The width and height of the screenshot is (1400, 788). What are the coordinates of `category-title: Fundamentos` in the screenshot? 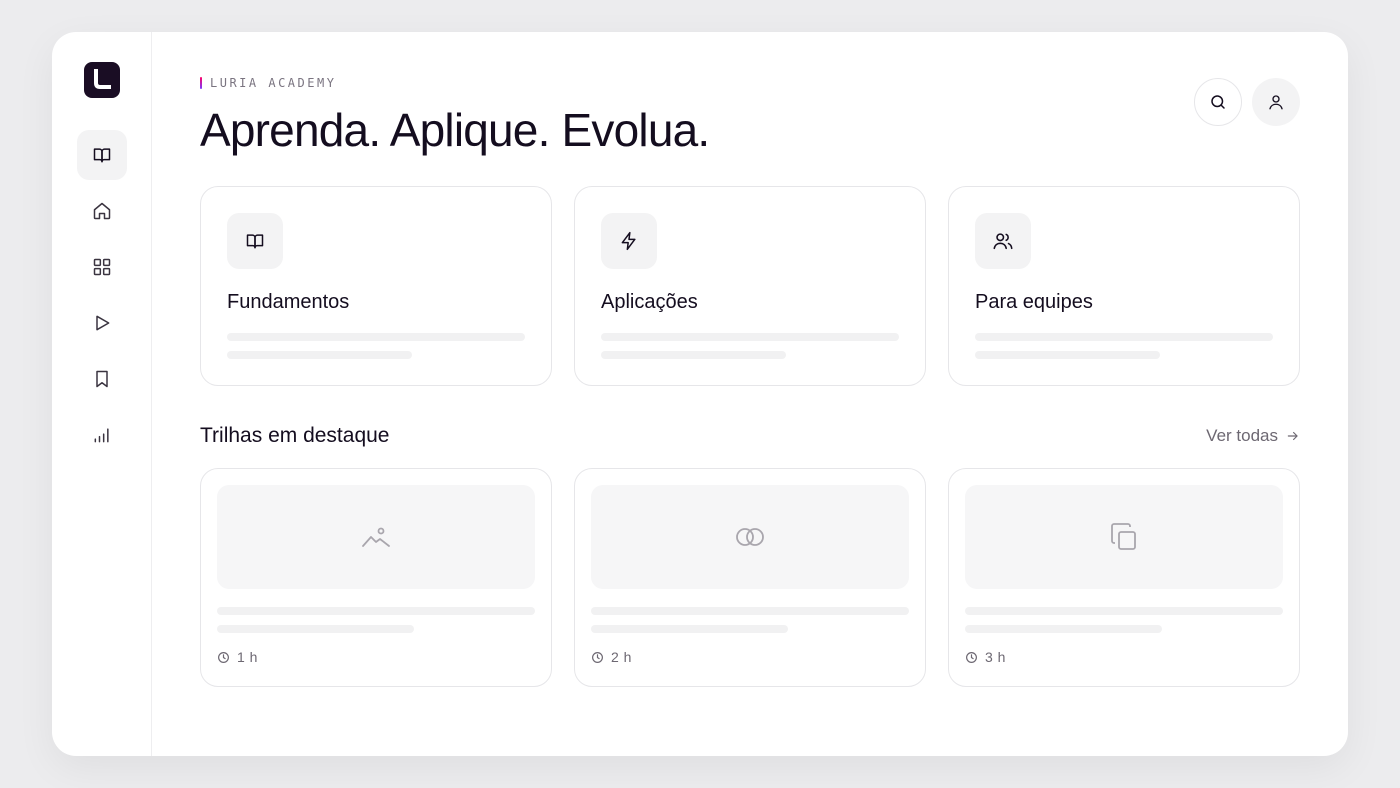 It's located at (288, 302).